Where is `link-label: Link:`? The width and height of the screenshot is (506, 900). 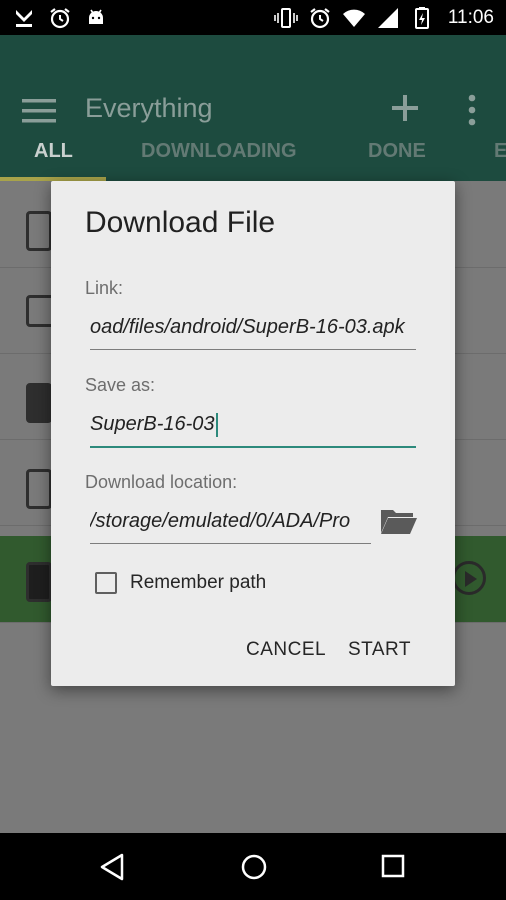 link-label: Link: is located at coordinates (104, 288).